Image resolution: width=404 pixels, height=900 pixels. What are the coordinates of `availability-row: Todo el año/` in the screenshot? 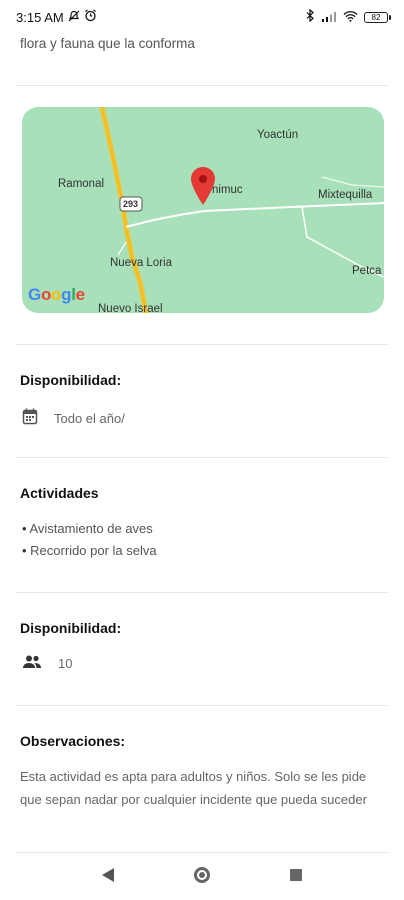 It's located at (73, 418).